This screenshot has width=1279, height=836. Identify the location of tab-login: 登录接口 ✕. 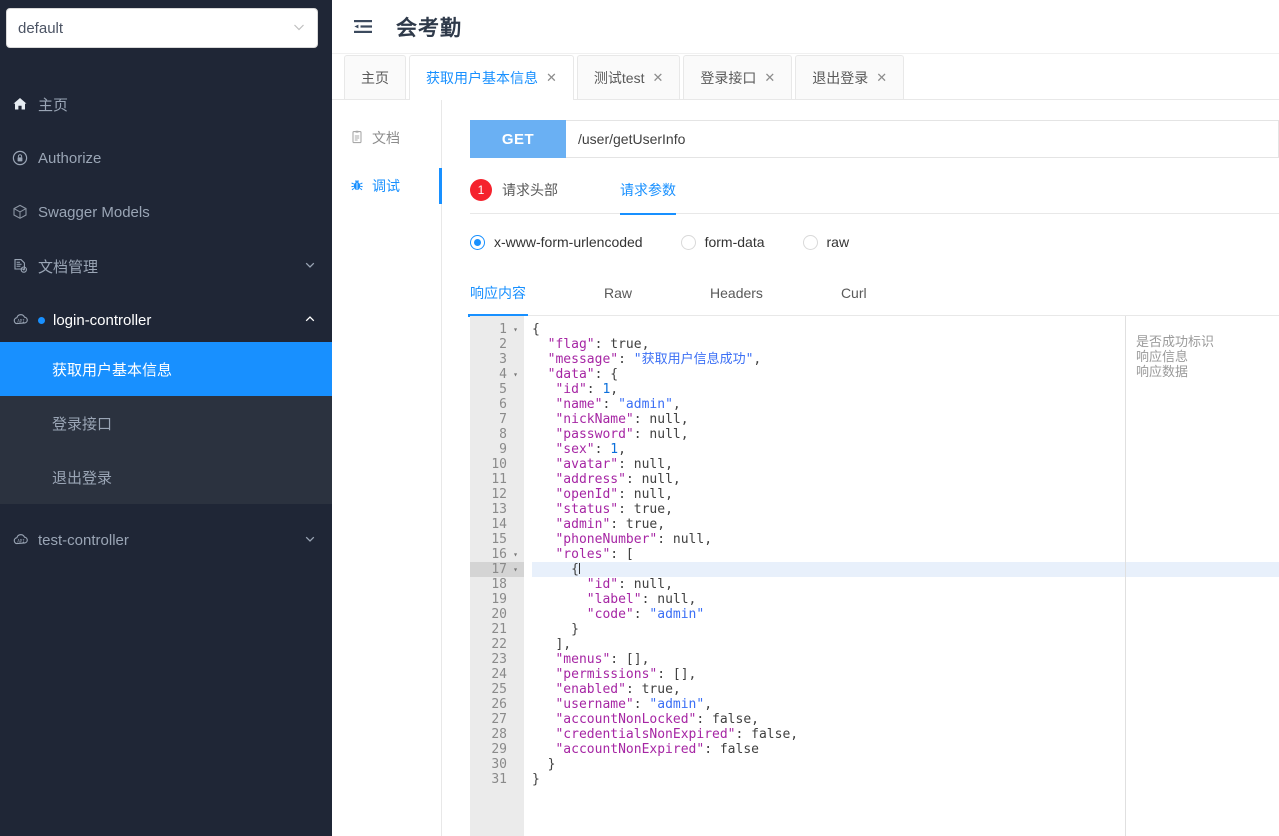
(738, 77).